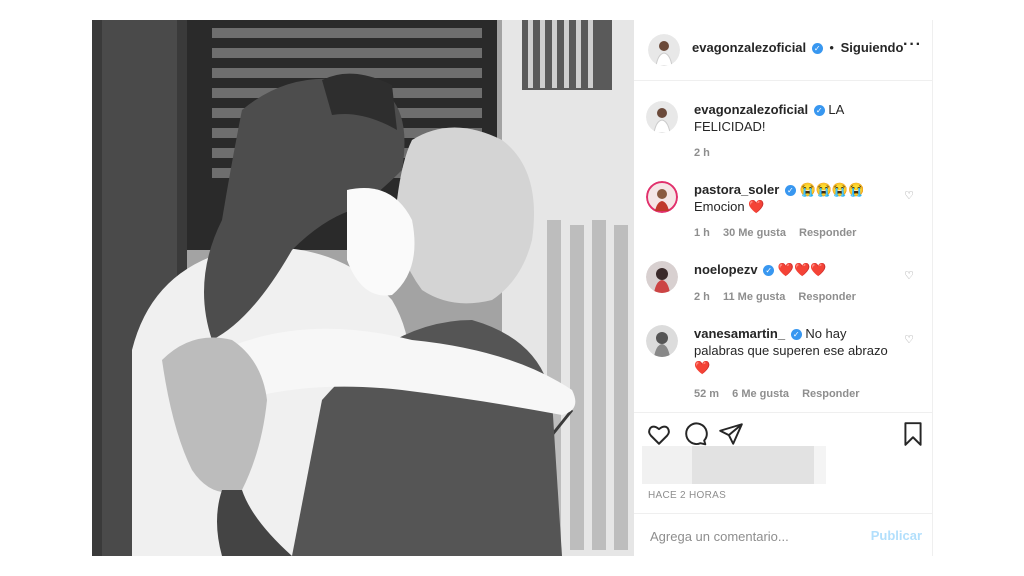 The image size is (1024, 576). I want to click on comment-composer: Publicar, so click(783, 535).